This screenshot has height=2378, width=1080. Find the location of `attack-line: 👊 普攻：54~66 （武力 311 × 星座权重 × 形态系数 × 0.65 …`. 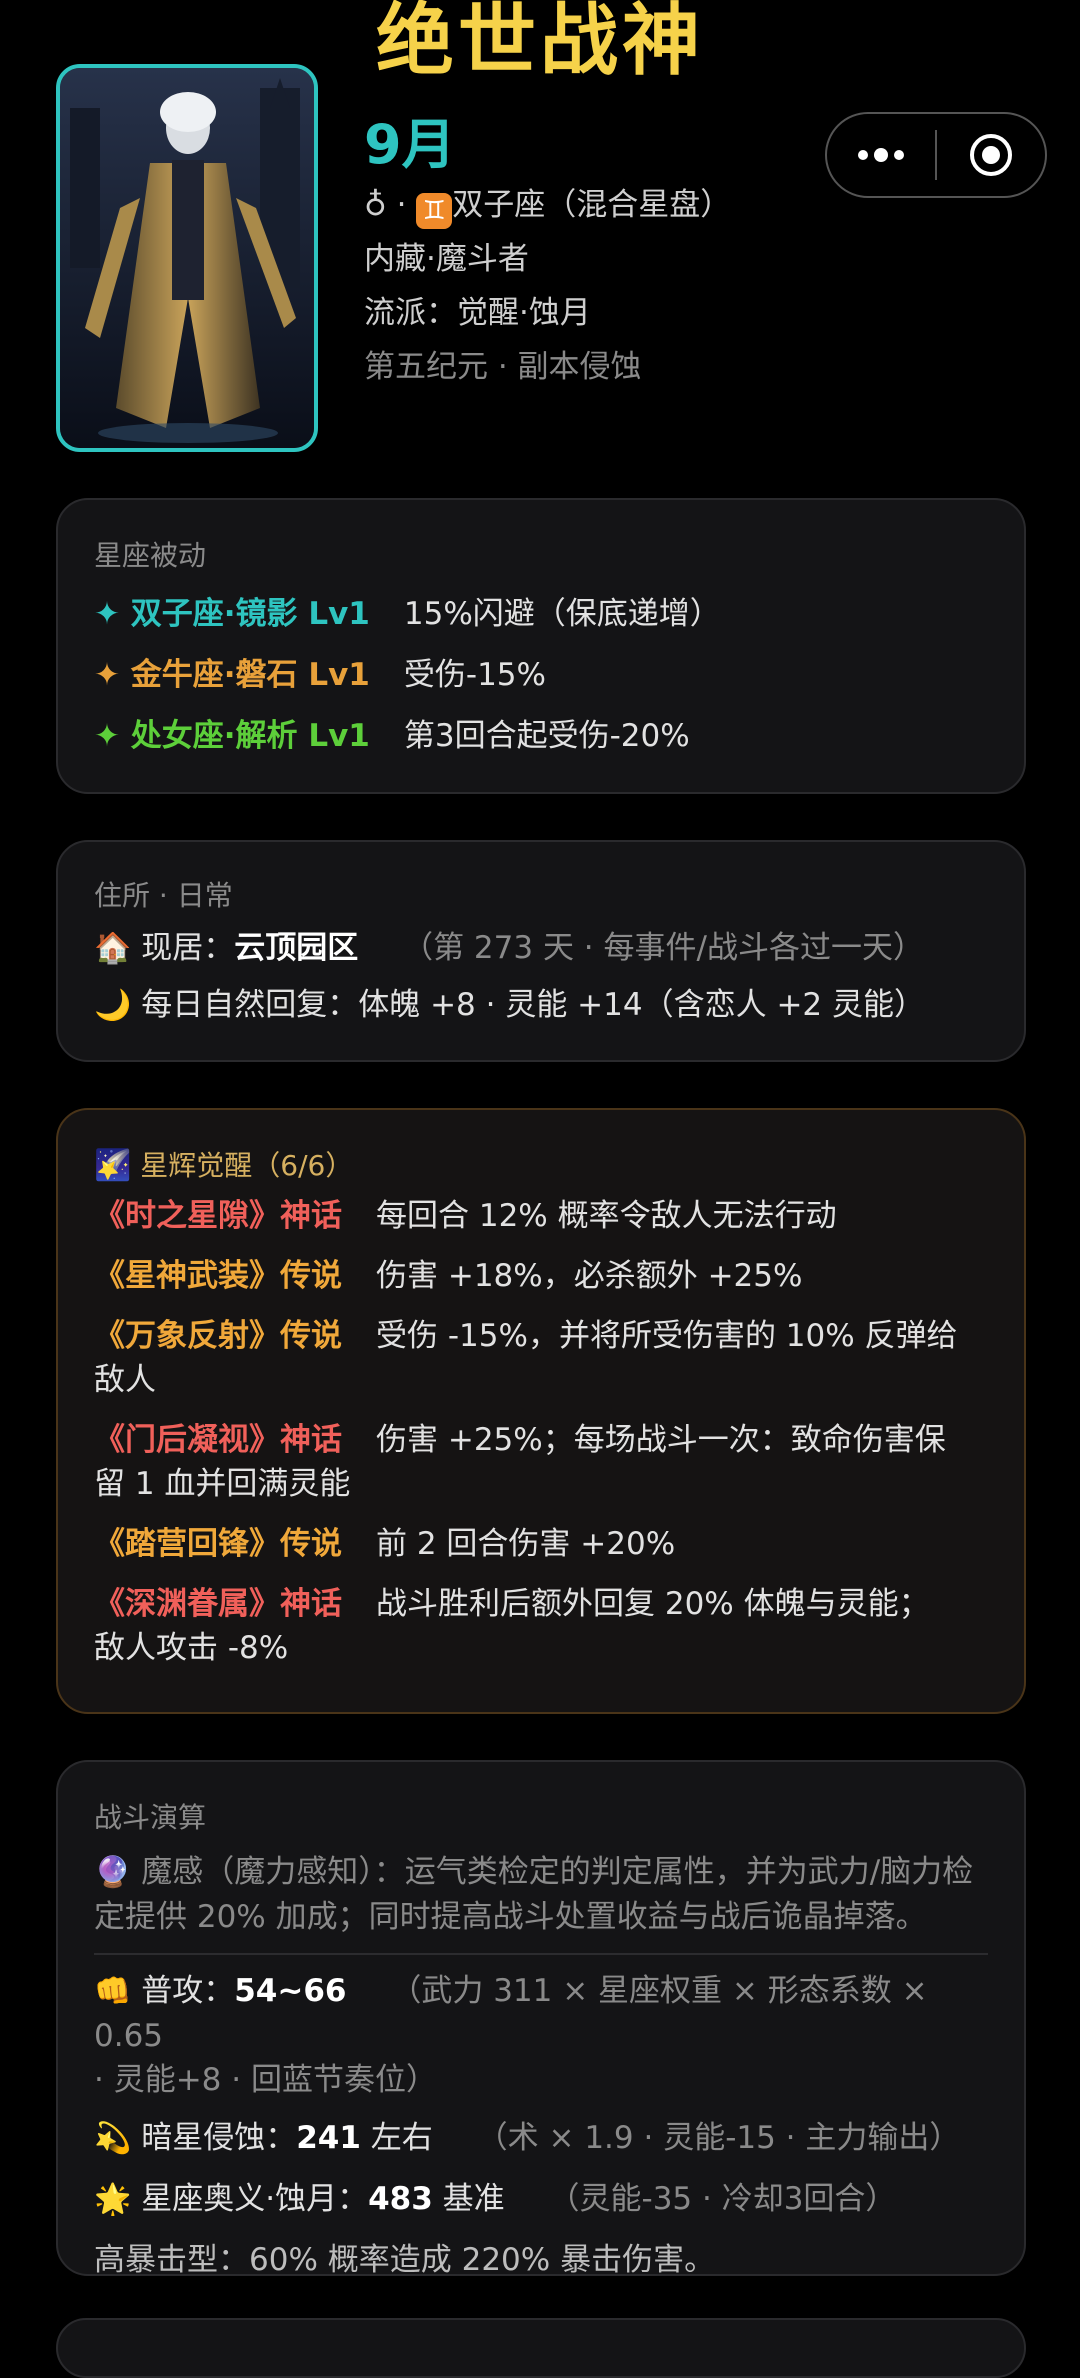

attack-line: 👊 普攻：54~66 （武力 311 × 星座权重 × 形态系数 × 0.65 … is located at coordinates (511, 2035).